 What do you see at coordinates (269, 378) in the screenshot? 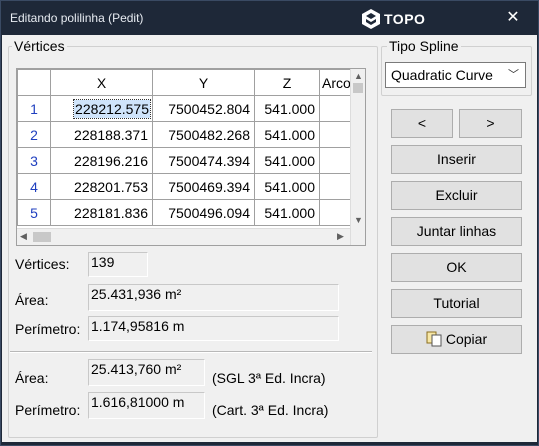
I see `incra-area-note: (SGL 3ª Ed. Incra)` at bounding box center [269, 378].